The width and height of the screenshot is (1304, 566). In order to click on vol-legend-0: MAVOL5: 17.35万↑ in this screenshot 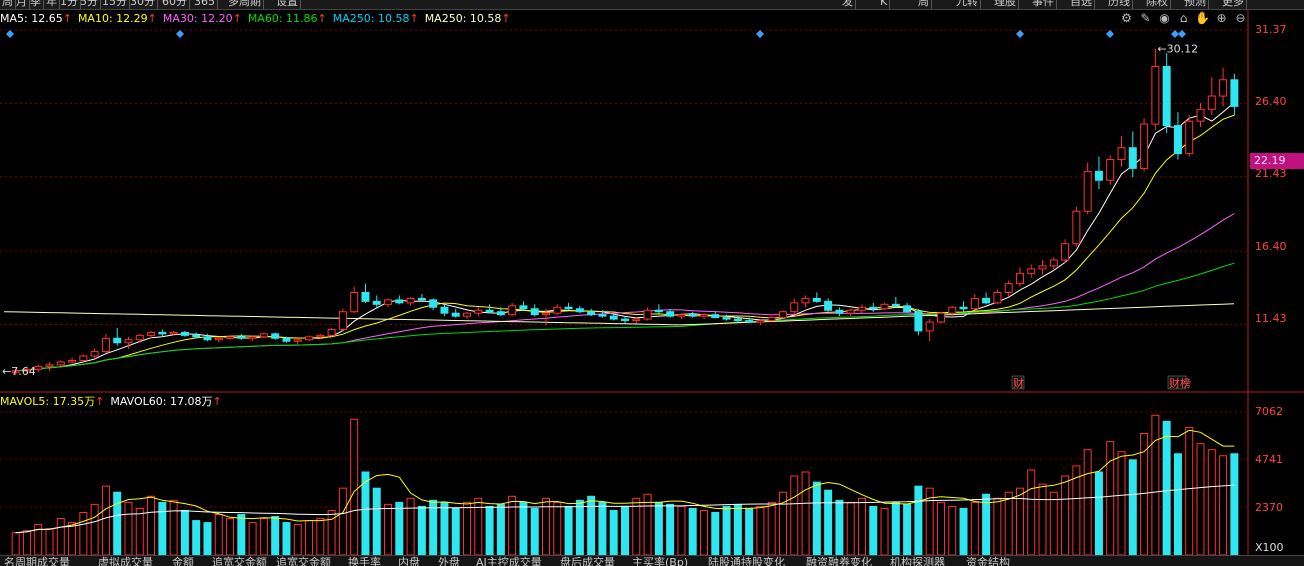, I will do `click(52, 401)`.